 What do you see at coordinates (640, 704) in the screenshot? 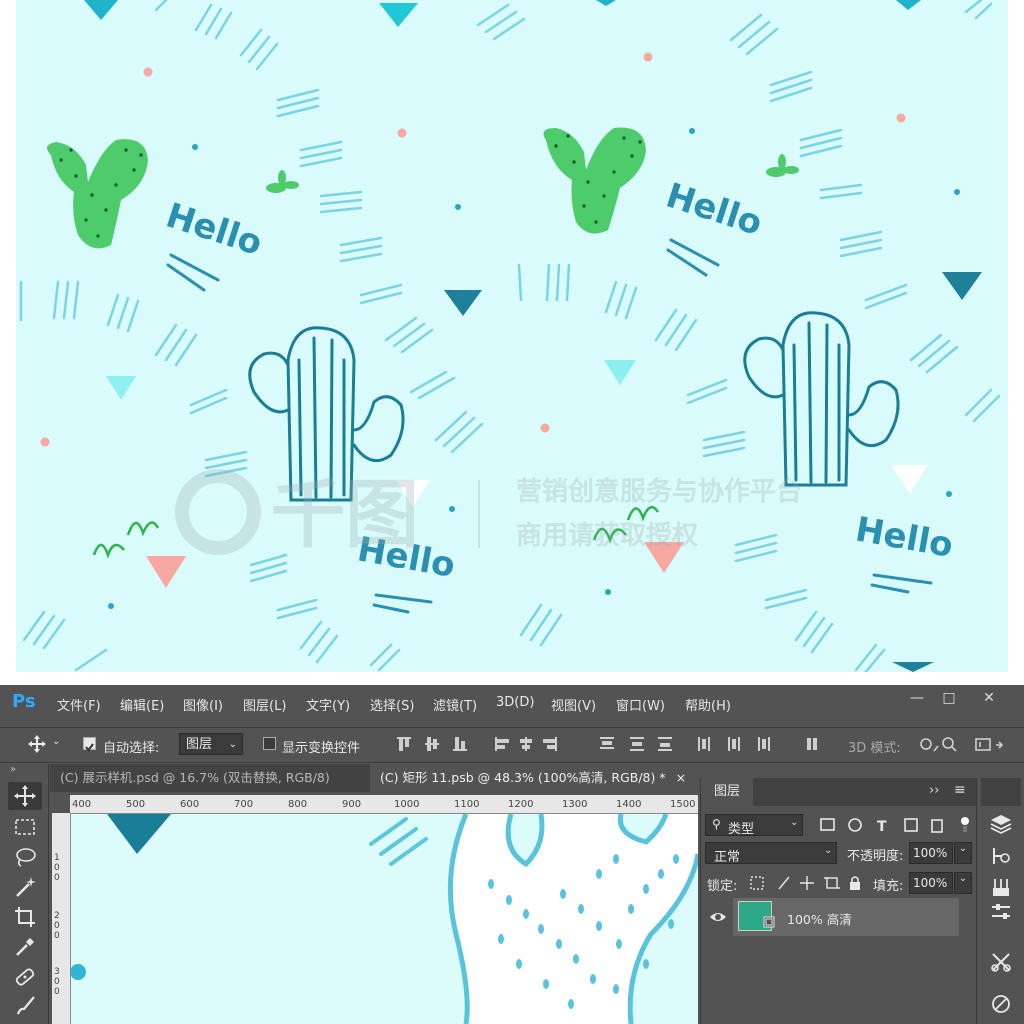
I see `menu-window: 窗口(W)` at bounding box center [640, 704].